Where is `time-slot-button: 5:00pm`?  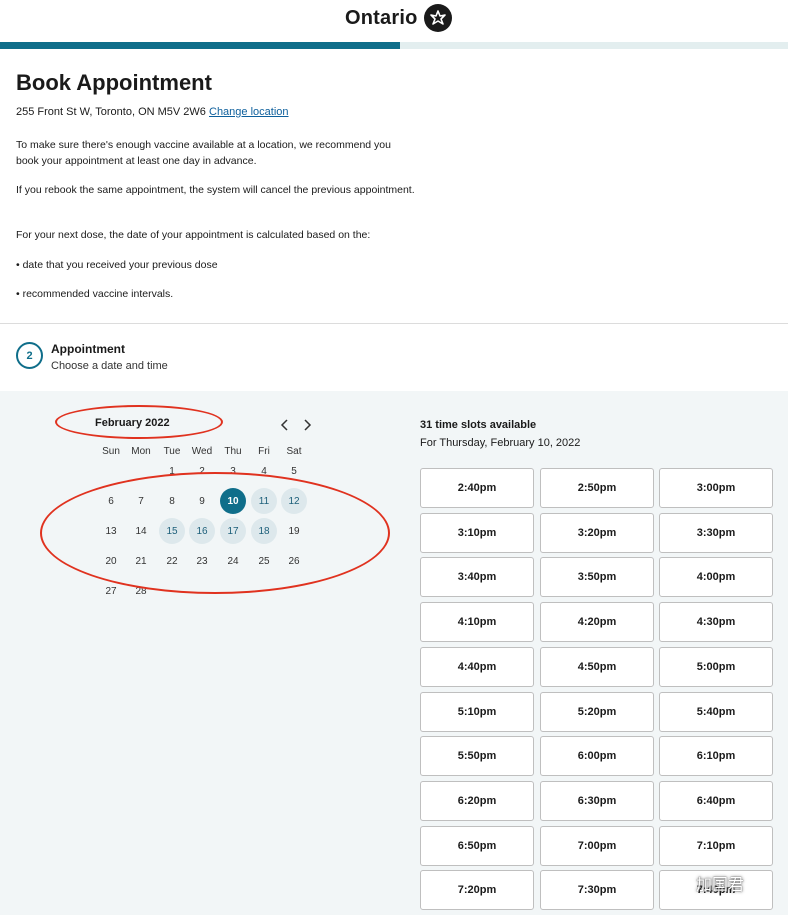 time-slot-button: 5:00pm is located at coordinates (716, 667).